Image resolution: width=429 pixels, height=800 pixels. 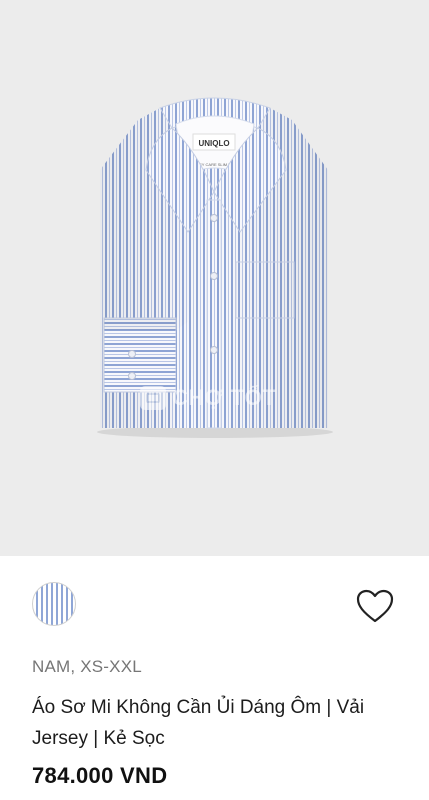 I want to click on heart-icon, so click(x=375, y=606).